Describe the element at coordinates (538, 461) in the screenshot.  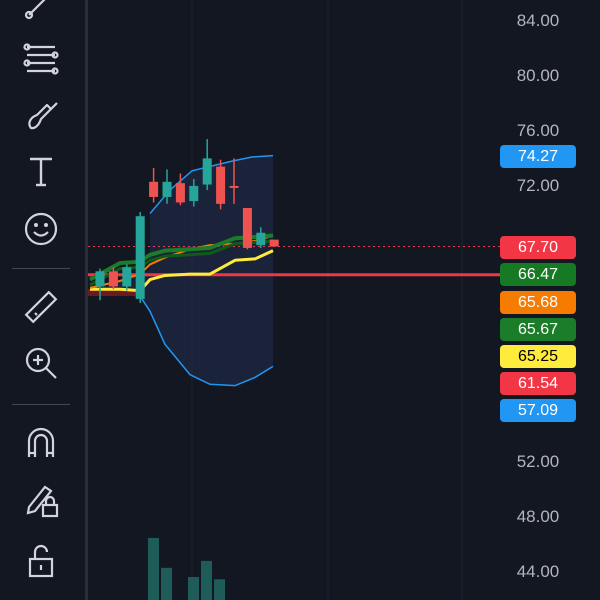
I see `price-tick-label: 52.00` at that location.